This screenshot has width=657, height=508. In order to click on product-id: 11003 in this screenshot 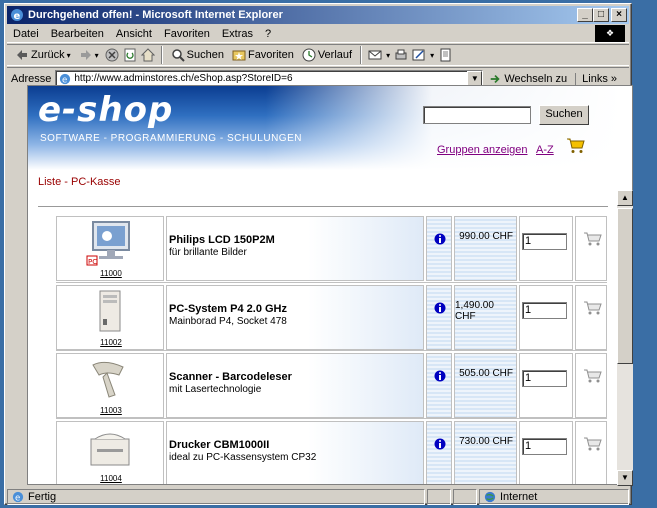, I will do `click(111, 410)`.